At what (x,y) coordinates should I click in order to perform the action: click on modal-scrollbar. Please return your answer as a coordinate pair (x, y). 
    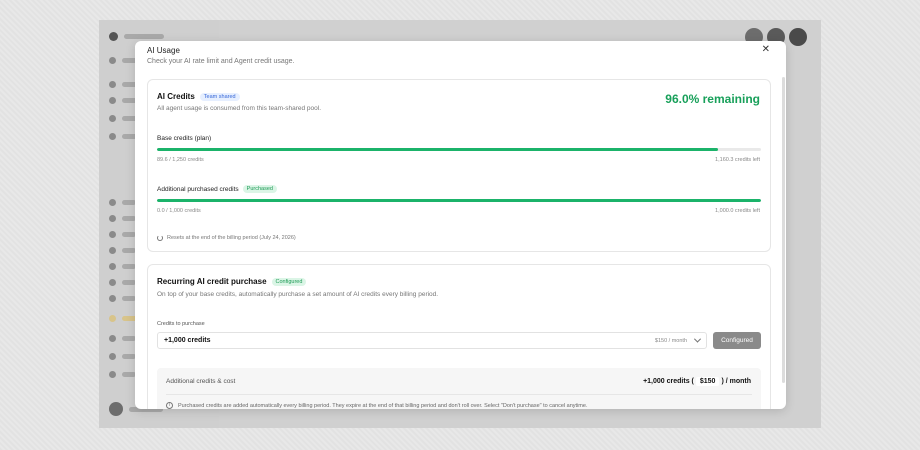
    Looking at the image, I should click on (783, 230).